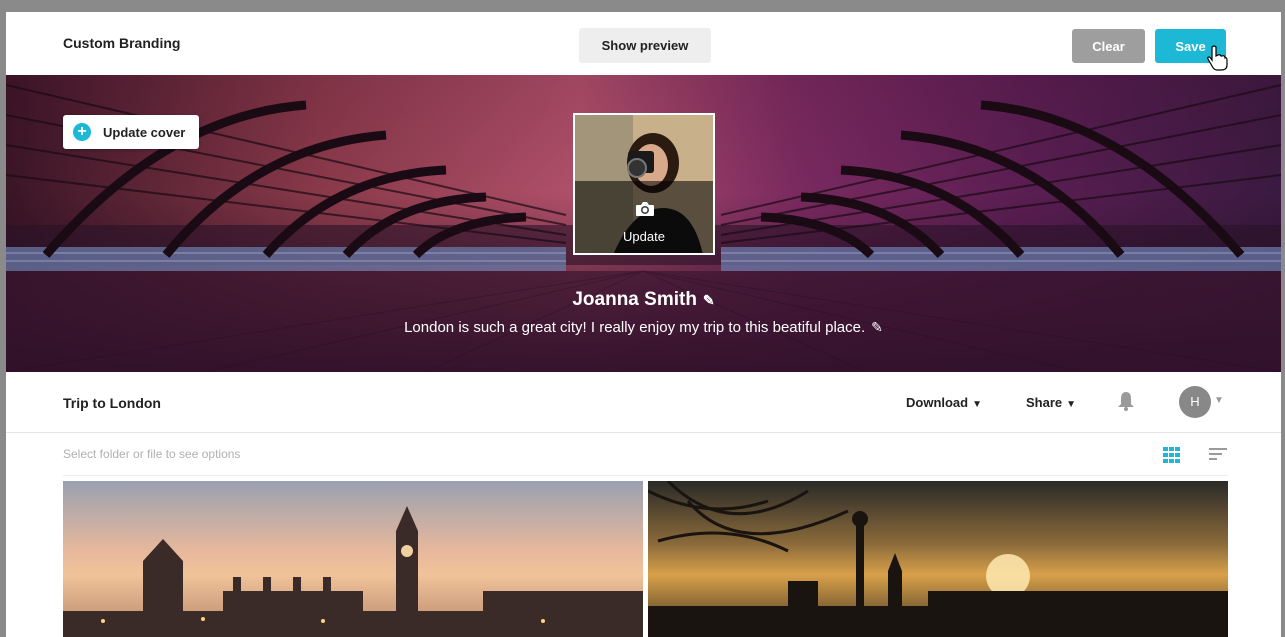 The height and width of the screenshot is (637, 1285). I want to click on photo-tile-parliament, so click(353, 559).